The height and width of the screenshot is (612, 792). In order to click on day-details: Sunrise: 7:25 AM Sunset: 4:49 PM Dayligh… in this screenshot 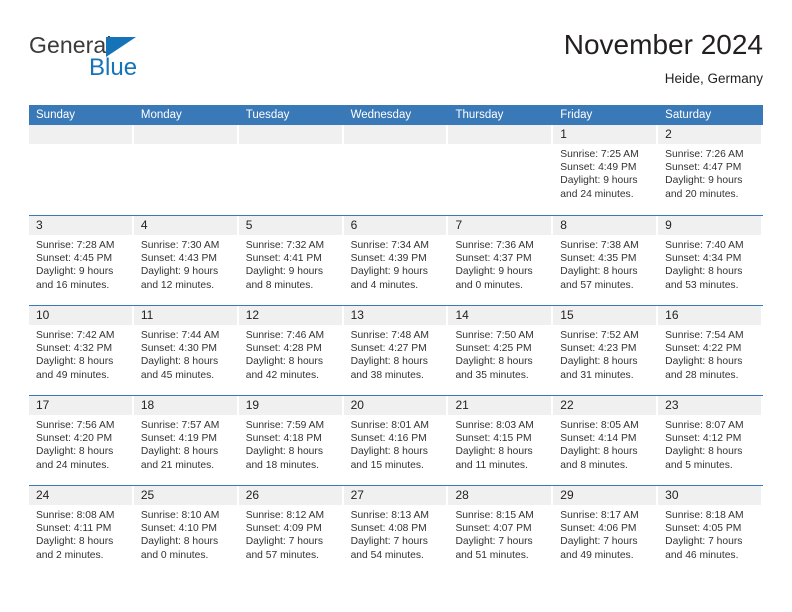, I will do `click(604, 172)`.